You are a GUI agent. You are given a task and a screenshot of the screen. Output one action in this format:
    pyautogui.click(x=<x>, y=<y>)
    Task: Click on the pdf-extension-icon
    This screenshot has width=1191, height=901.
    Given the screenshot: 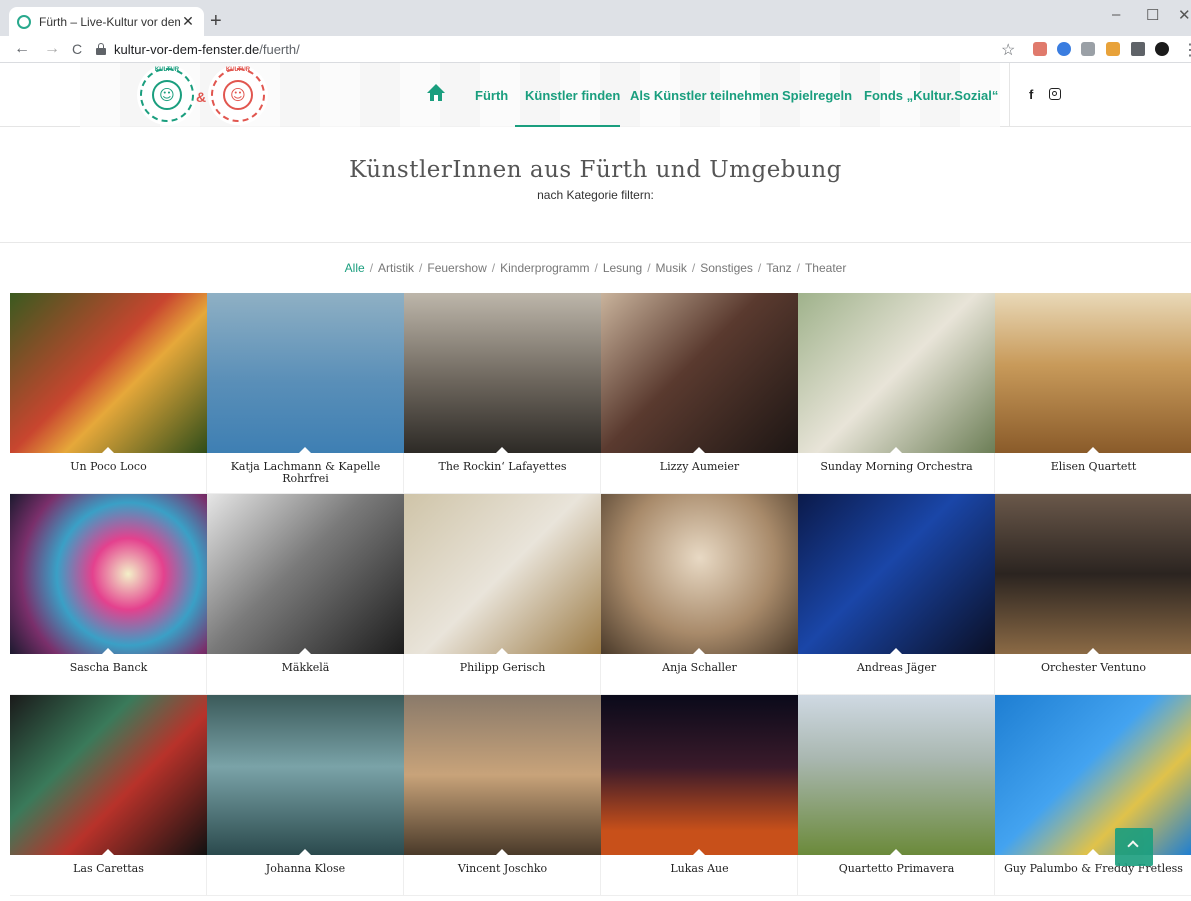 What is the action you would take?
    pyautogui.click(x=1040, y=49)
    